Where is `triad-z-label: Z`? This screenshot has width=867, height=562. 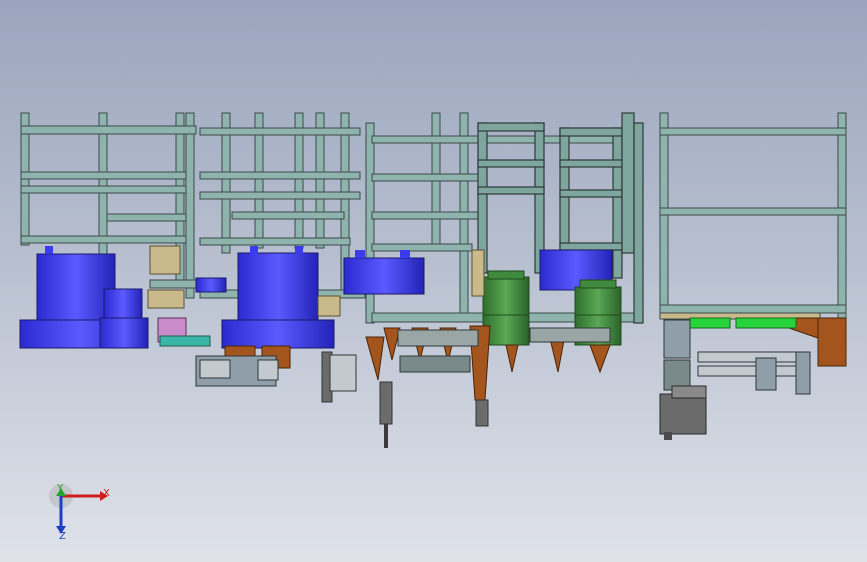 triad-z-label: Z is located at coordinates (62, 536).